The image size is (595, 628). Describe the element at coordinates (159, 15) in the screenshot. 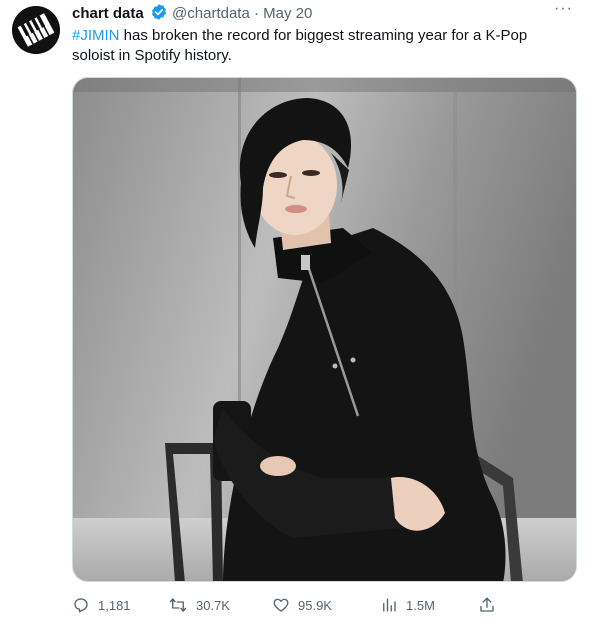

I see `verified-badge-icon` at that location.